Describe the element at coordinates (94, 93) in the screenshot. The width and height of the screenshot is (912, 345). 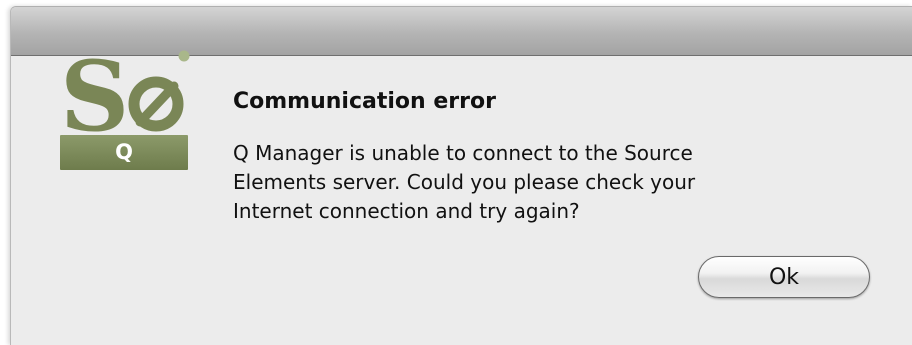
I see `svg-text: S` at that location.